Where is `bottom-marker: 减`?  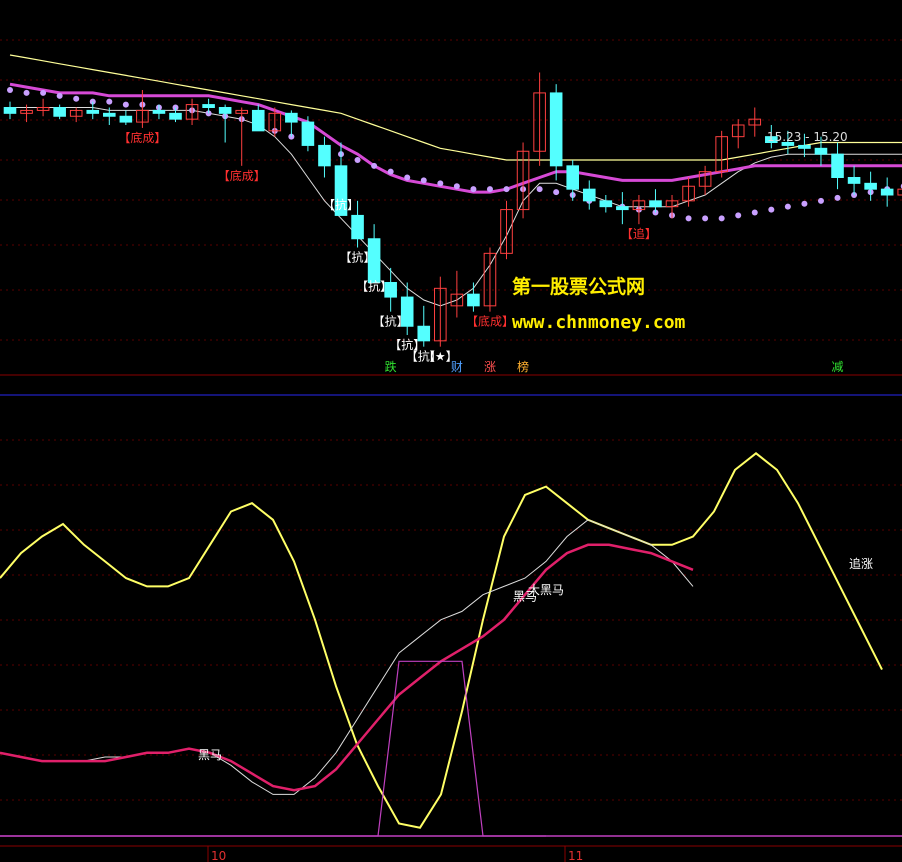 bottom-marker: 减 is located at coordinates (838, 367).